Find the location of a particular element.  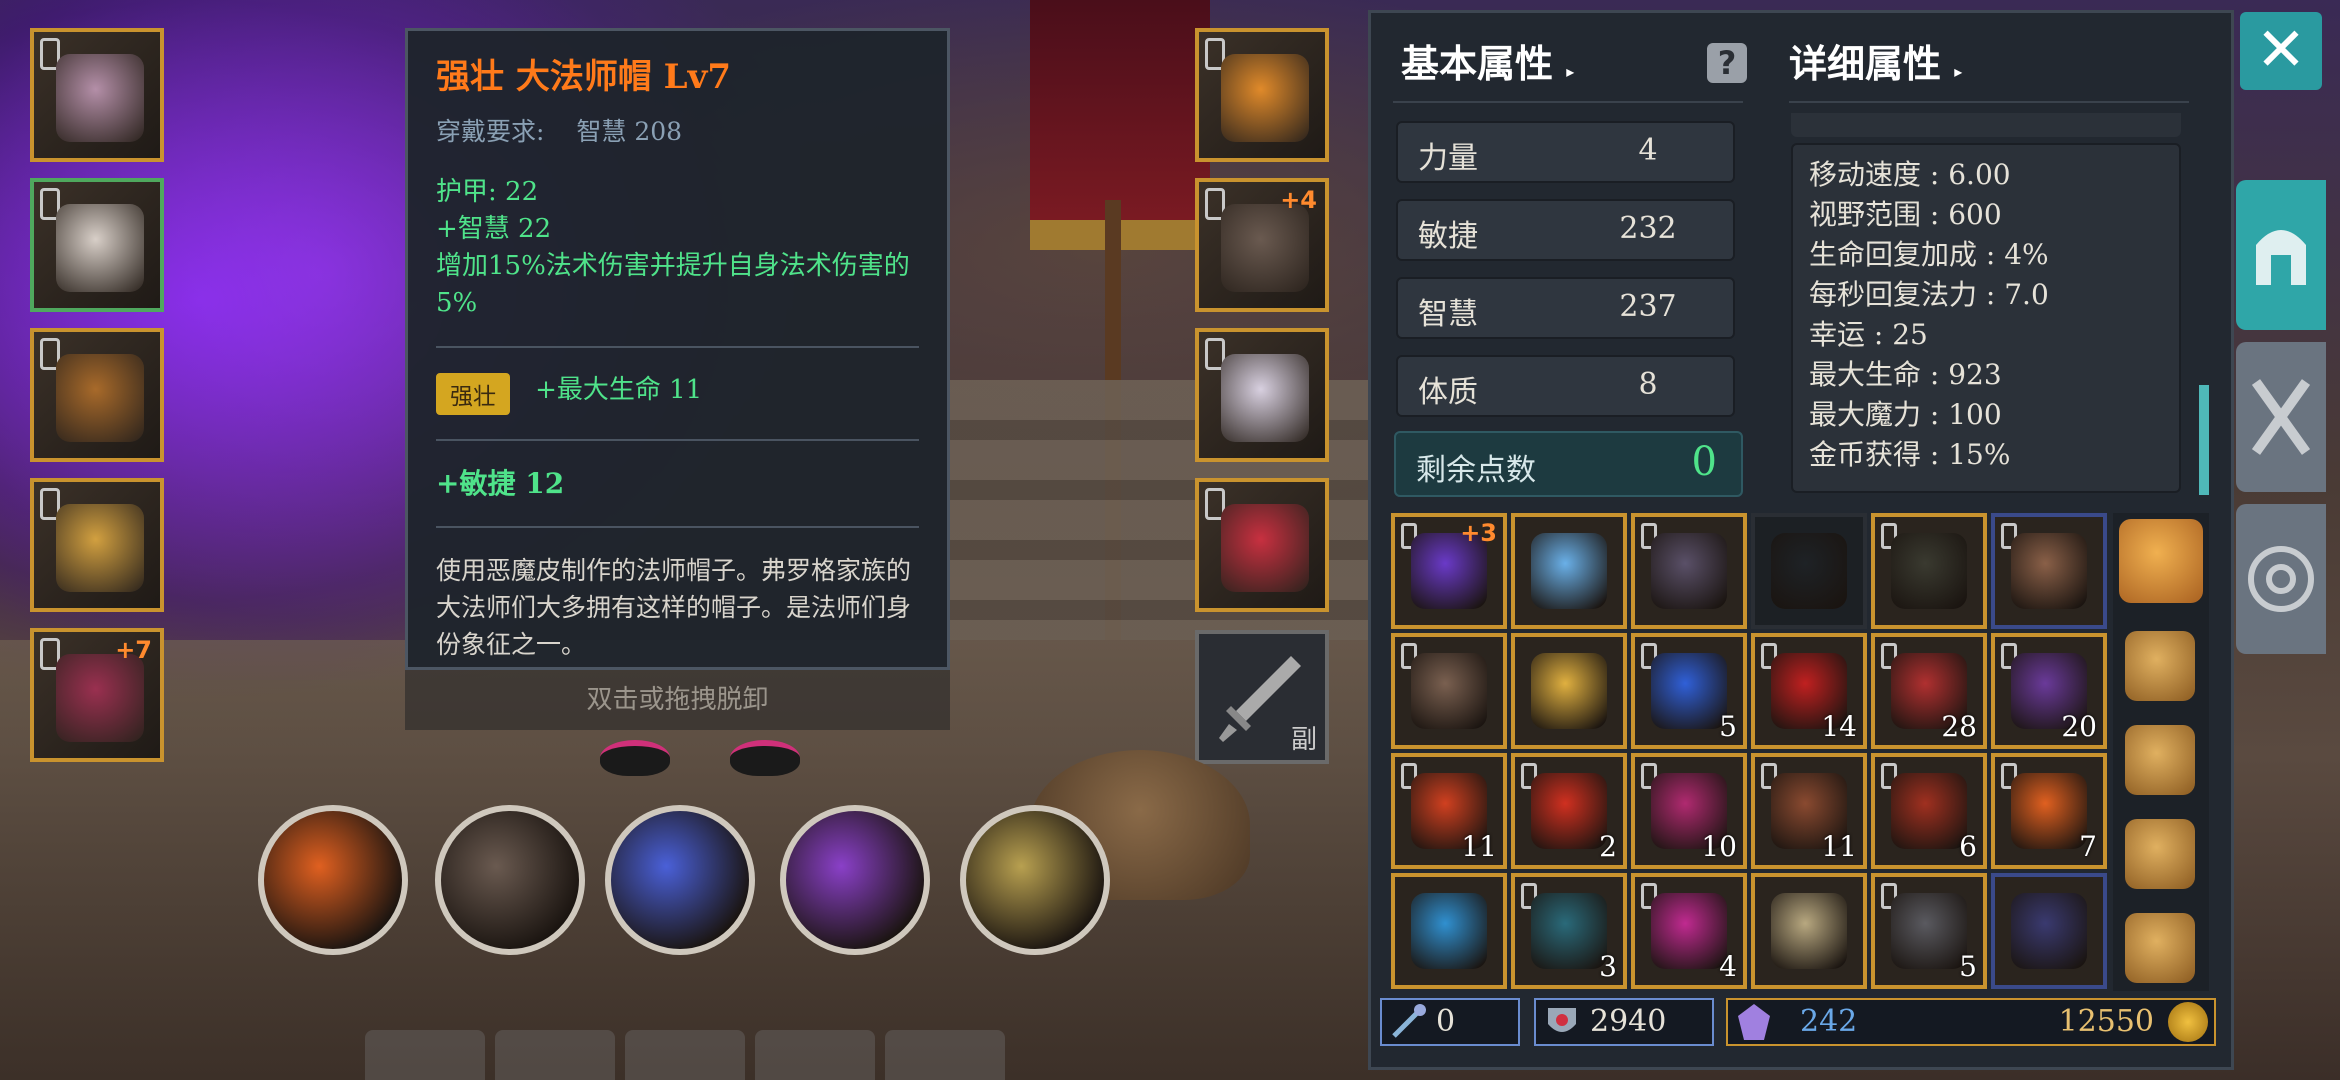

skill-lightning-orb-icon is located at coordinates (680, 880).